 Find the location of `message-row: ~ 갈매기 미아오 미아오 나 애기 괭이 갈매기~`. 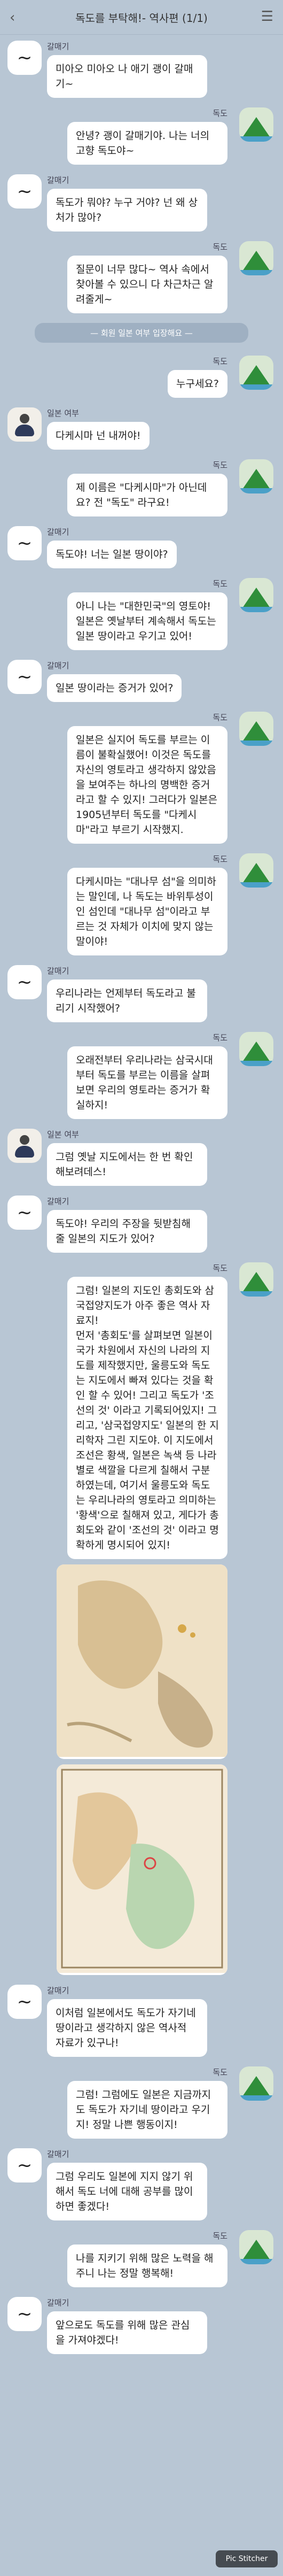

message-row: ~ 갈매기 미아오 미아오 나 애기 괭이 갈매기~ is located at coordinates (141, 69).